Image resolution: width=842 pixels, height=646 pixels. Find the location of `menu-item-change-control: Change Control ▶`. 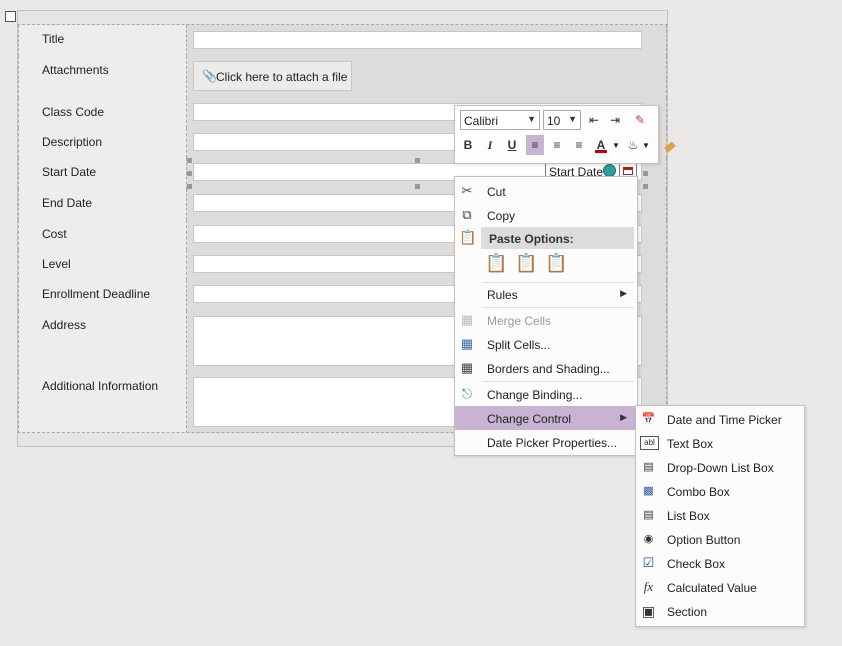

menu-item-change-control: Change Control ▶ is located at coordinates (545, 418).